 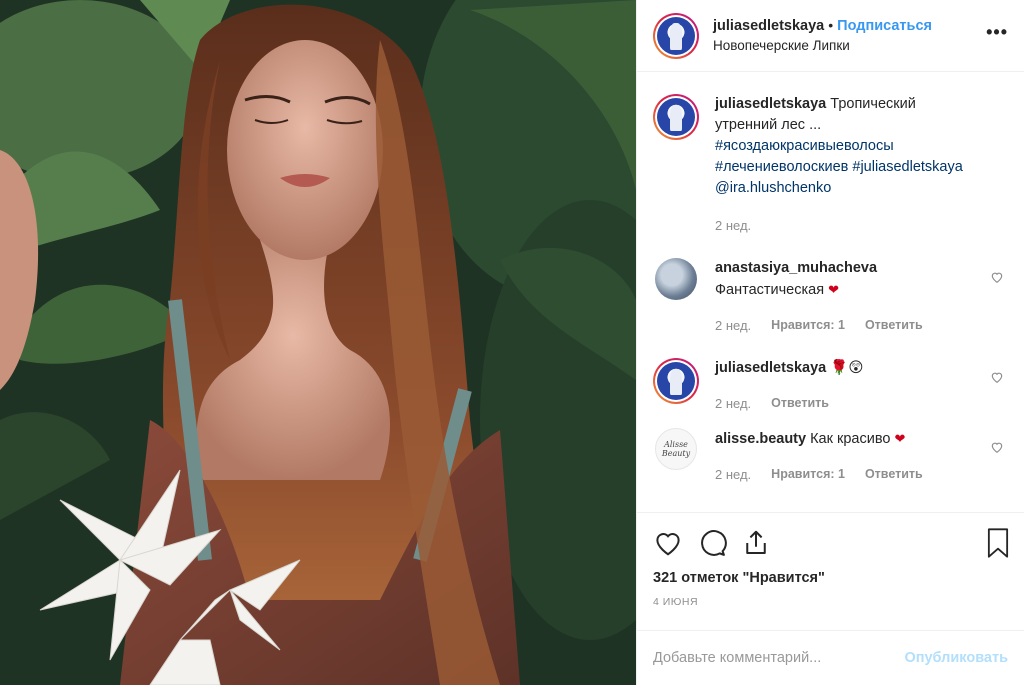 I want to click on comment-username: anastasiya_muhacheva, so click(x=796, y=268).